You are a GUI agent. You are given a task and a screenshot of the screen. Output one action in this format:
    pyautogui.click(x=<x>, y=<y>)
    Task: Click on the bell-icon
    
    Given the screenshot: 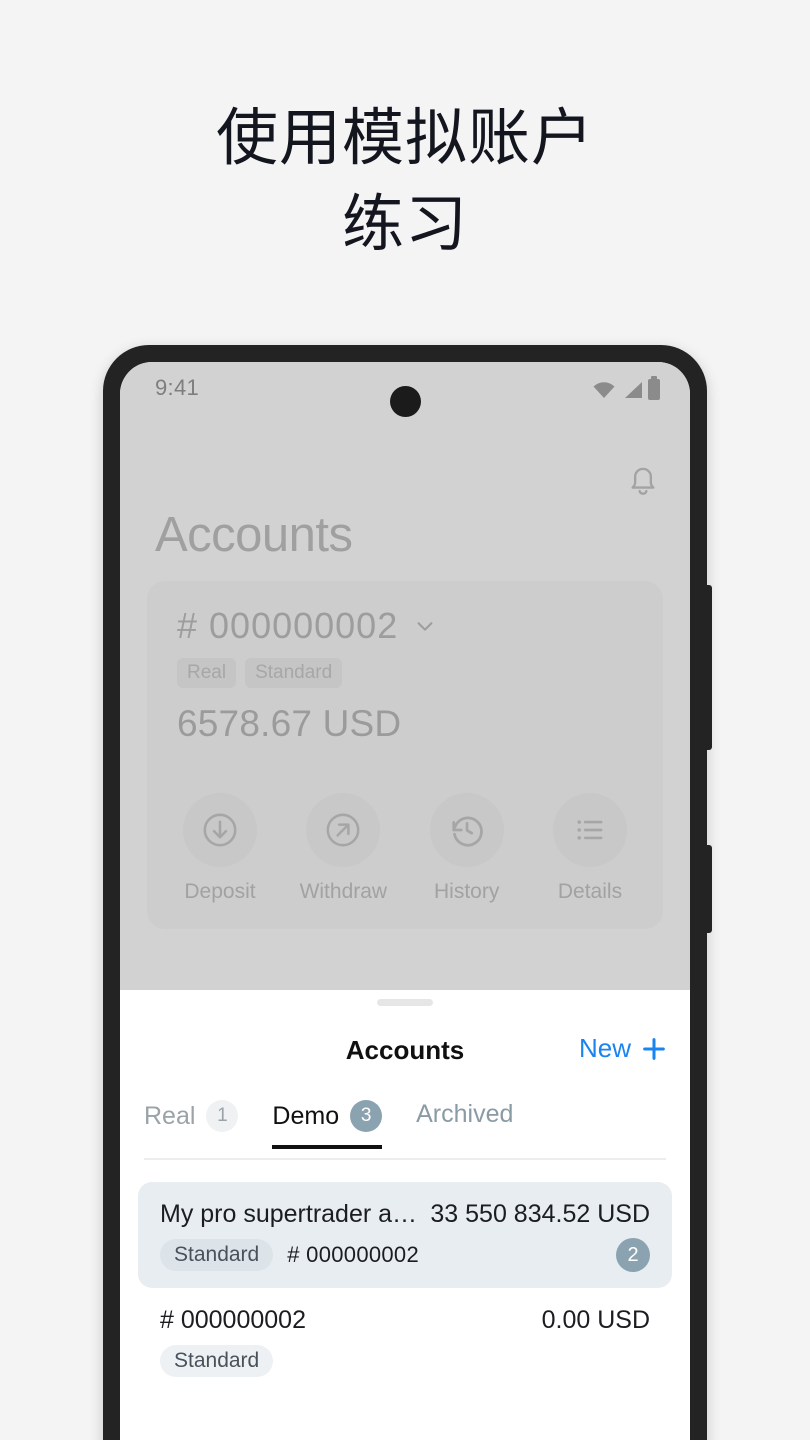 What is the action you would take?
    pyautogui.click(x=643, y=481)
    